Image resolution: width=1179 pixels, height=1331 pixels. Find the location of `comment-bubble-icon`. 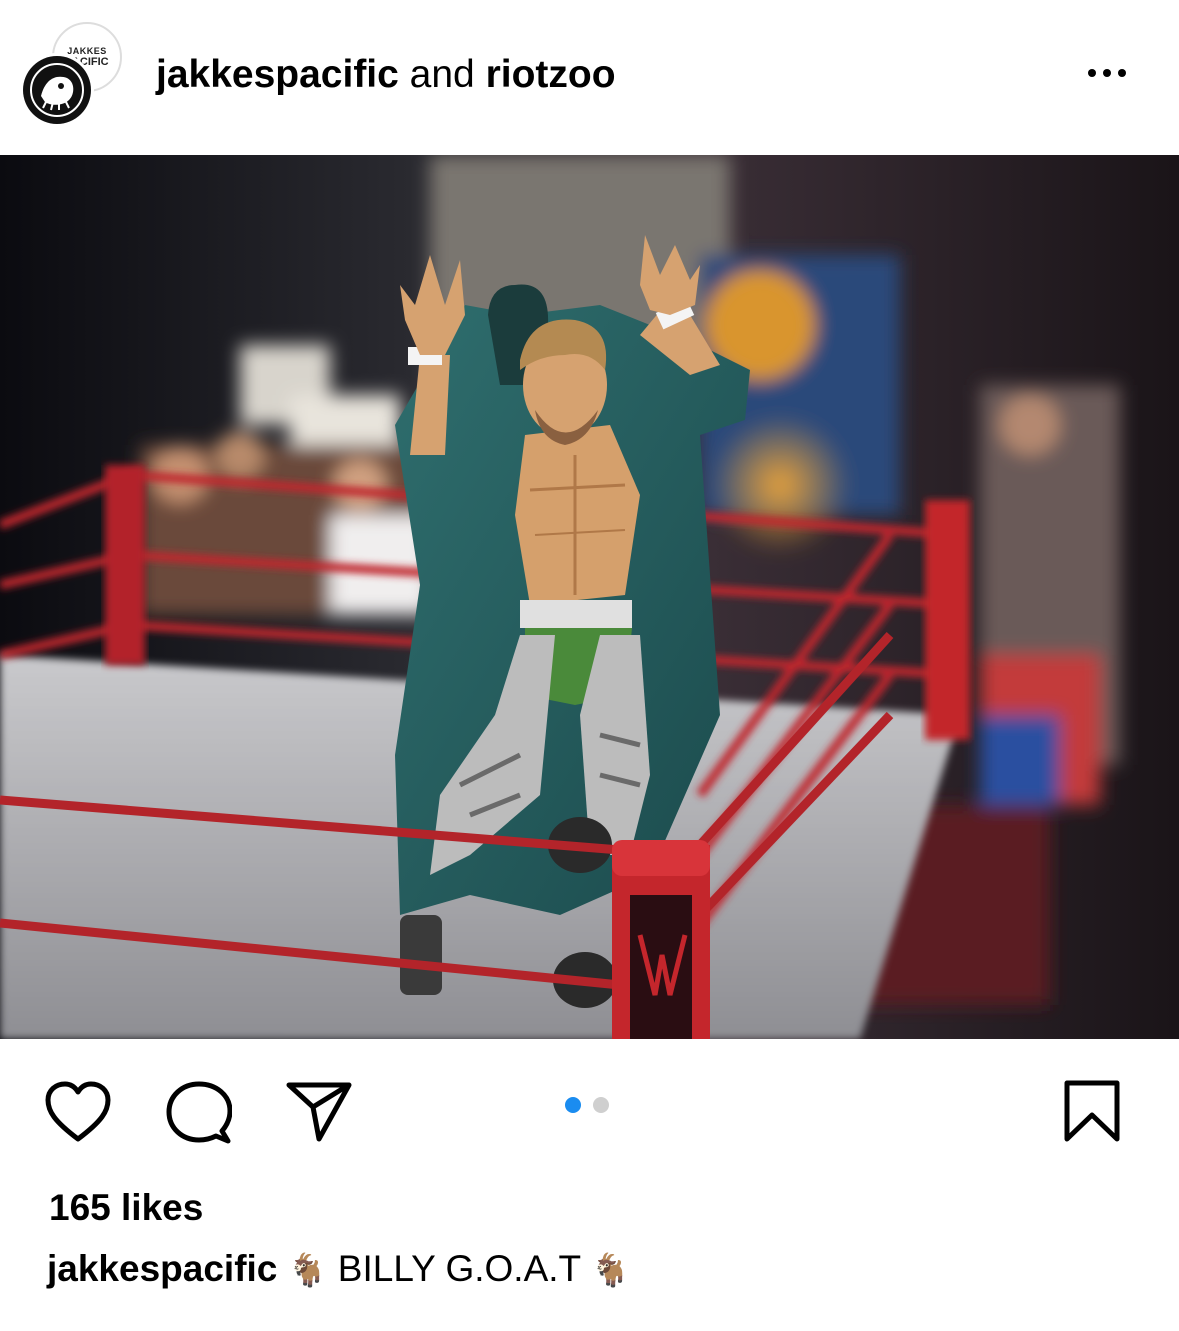

comment-bubble-icon is located at coordinates (199, 1115).